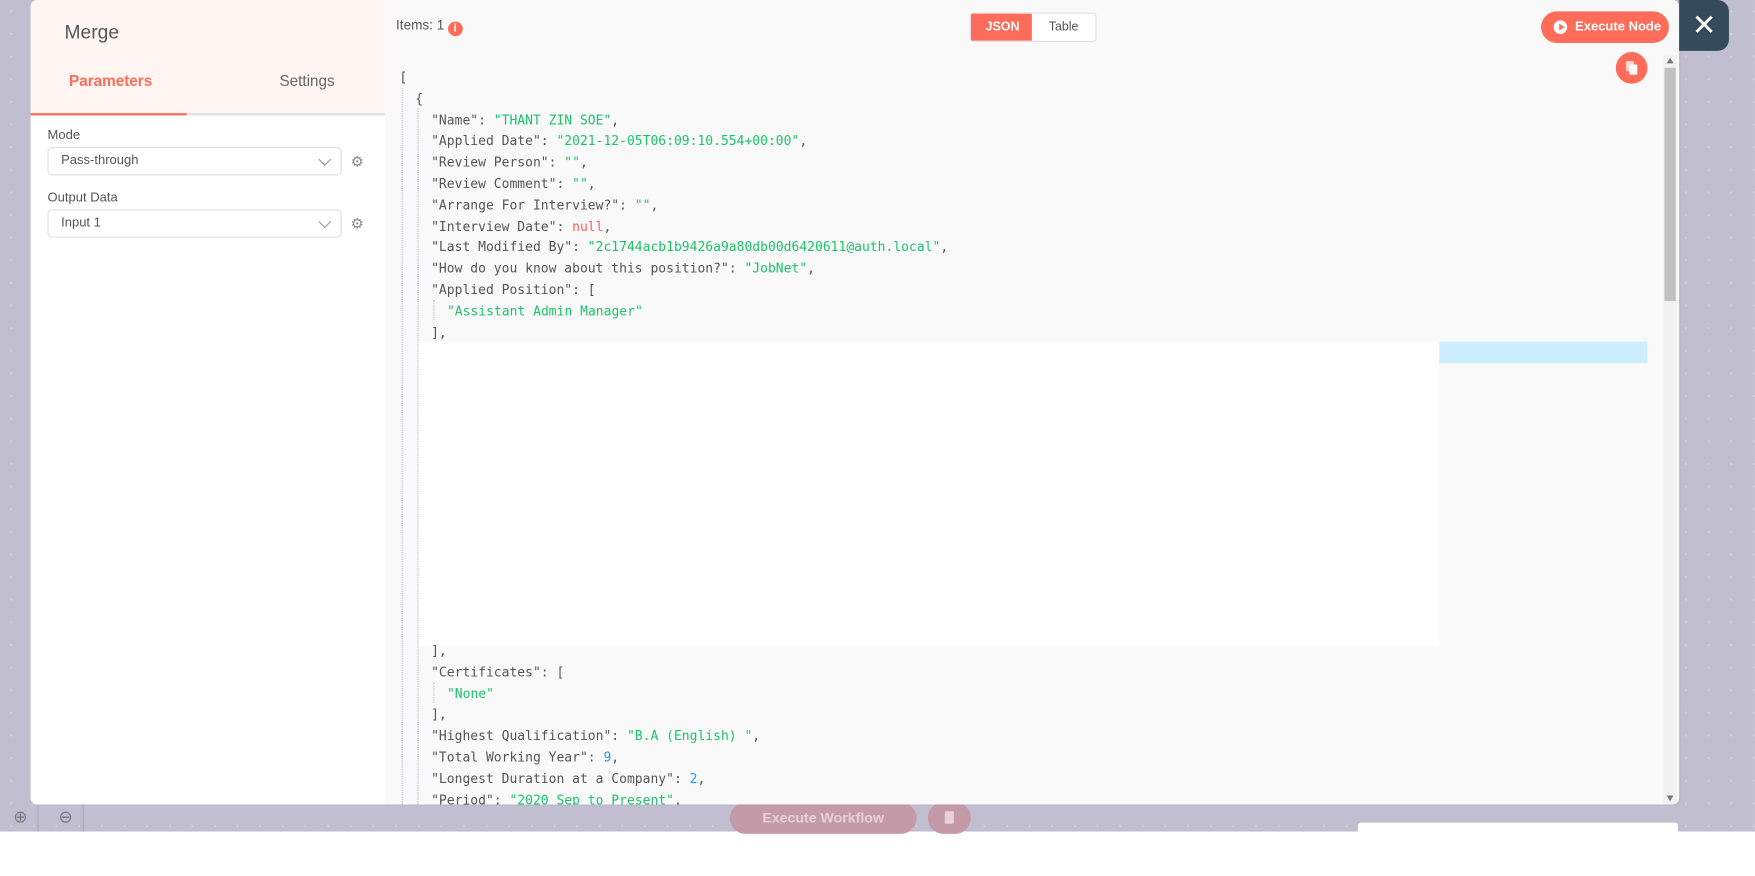 The width and height of the screenshot is (1755, 876). What do you see at coordinates (823, 818) in the screenshot?
I see `execute-workflow-button: Execute Workflow` at bounding box center [823, 818].